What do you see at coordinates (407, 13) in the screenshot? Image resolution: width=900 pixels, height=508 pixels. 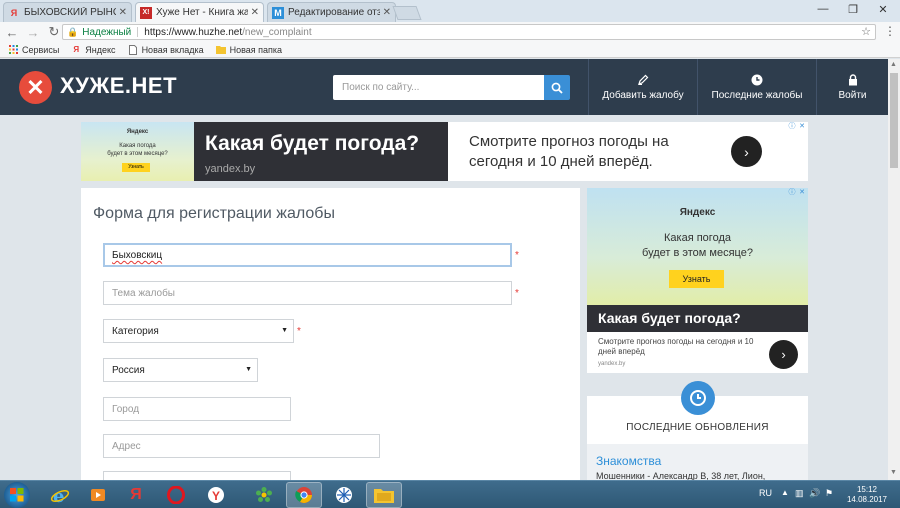 I see `new-tab-button` at bounding box center [407, 13].